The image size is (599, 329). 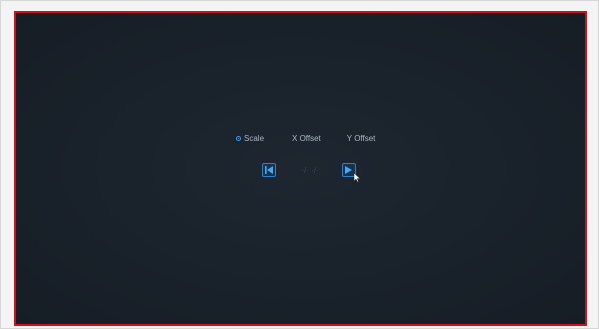 I want to click on offset-mode-options: Scale X Offset Y Offset, so click(x=305, y=138).